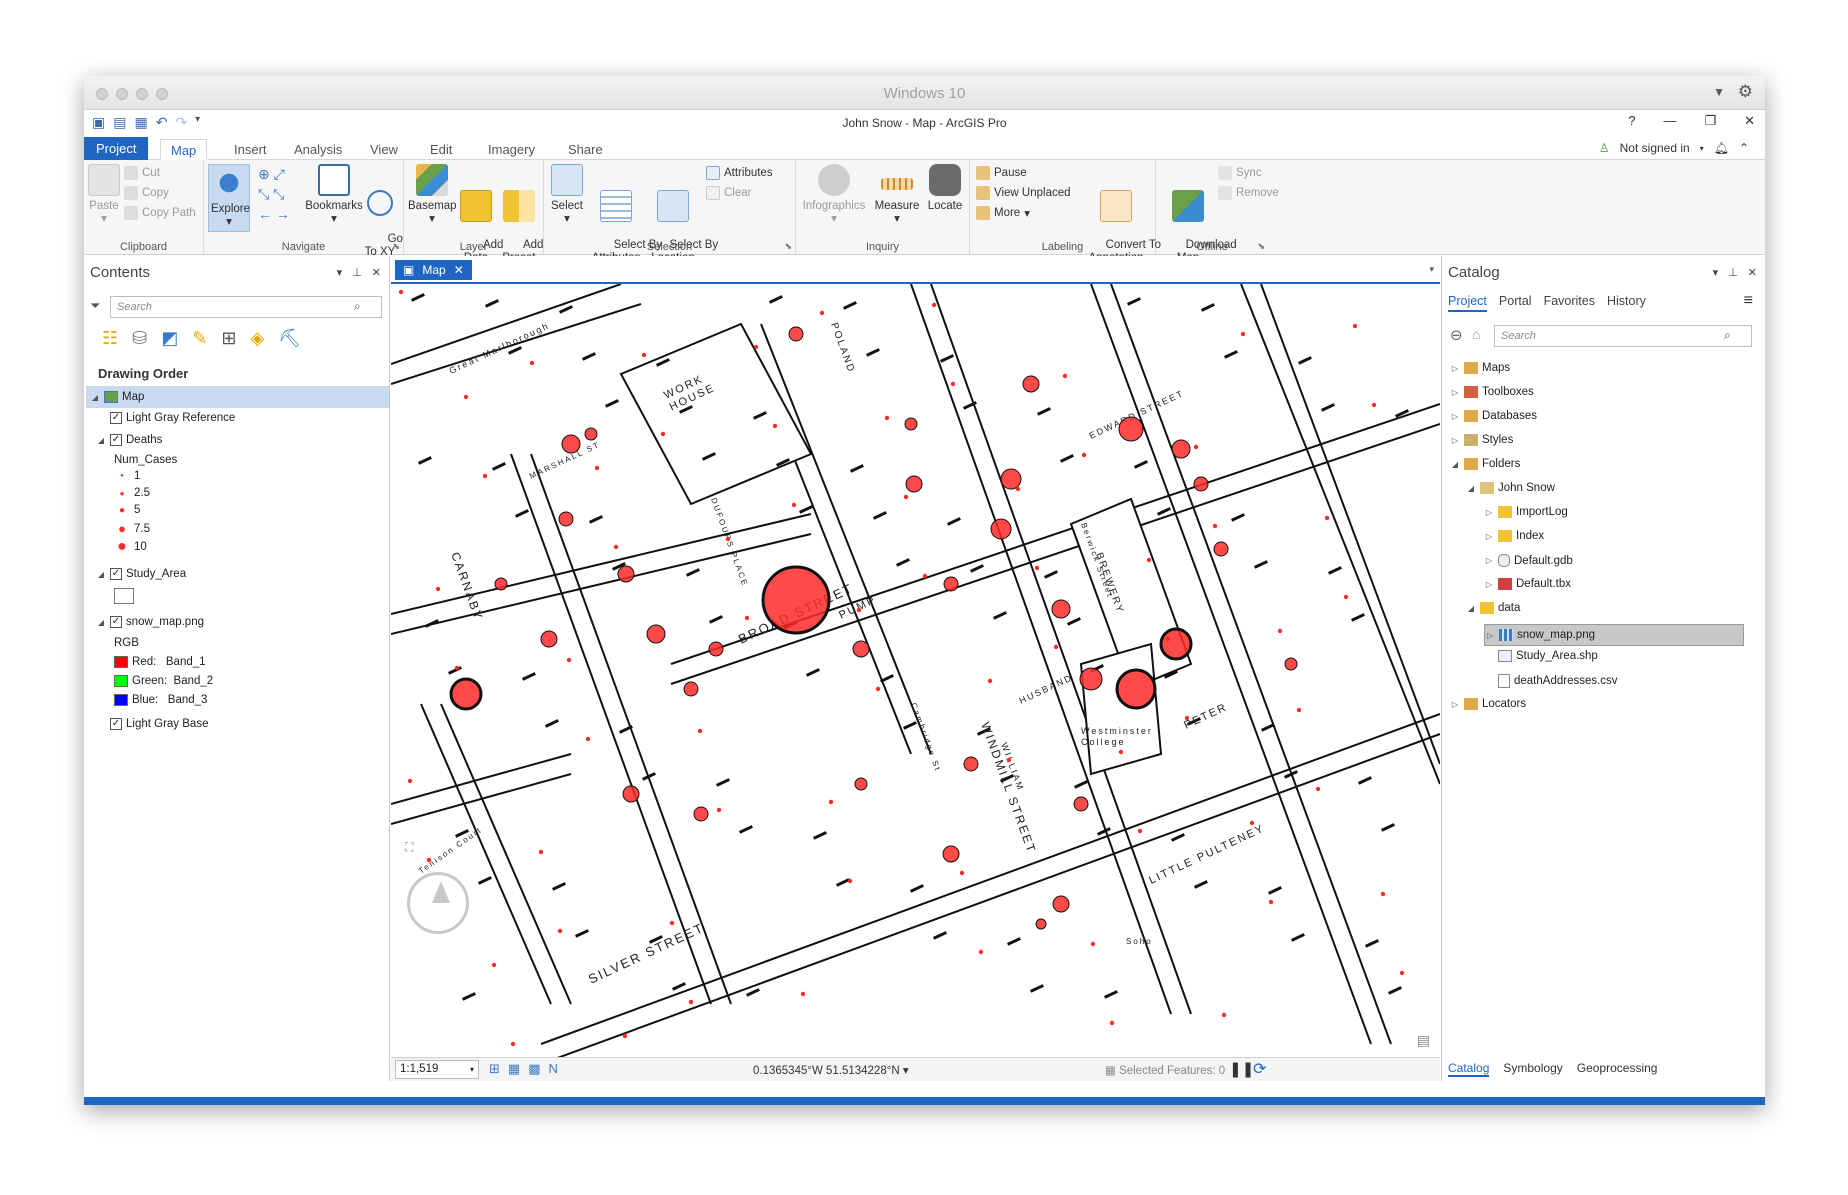 Image resolution: width=1848 pixels, height=1195 pixels. Describe the element at coordinates (1493, 416) in the screenshot. I see `catalog-item-databases: ▷ Databases` at that location.